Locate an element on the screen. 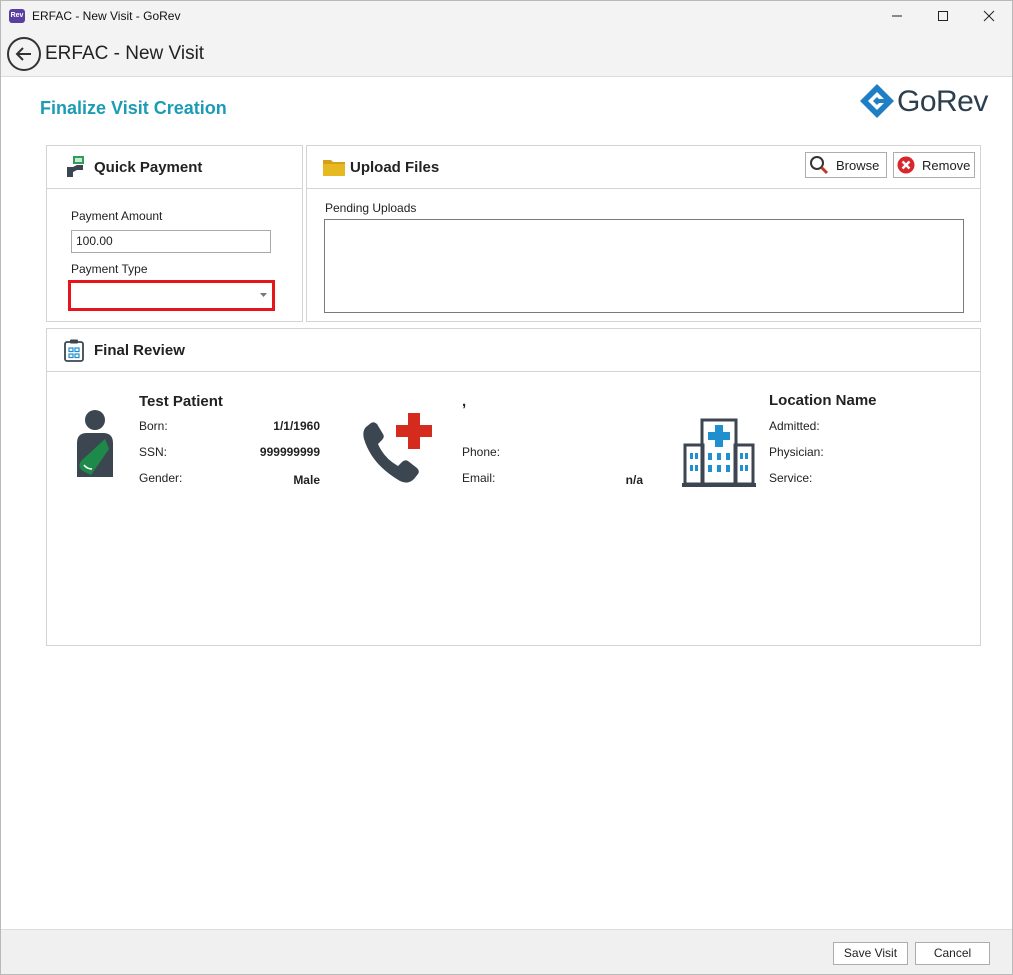 This screenshot has height=975, width=1013. app-icon: Rev is located at coordinates (17, 16).